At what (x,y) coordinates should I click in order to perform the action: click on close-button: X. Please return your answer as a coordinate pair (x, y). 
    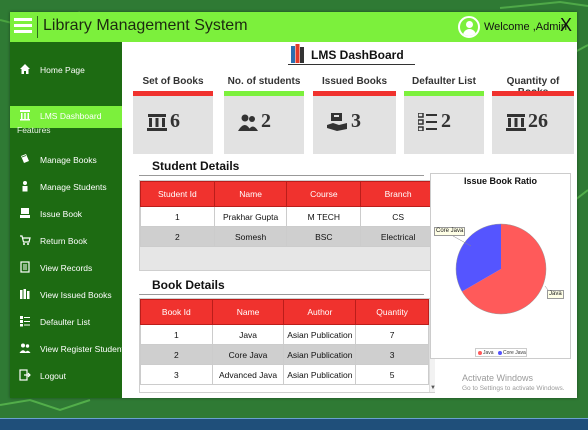
    Looking at the image, I should click on (566, 25).